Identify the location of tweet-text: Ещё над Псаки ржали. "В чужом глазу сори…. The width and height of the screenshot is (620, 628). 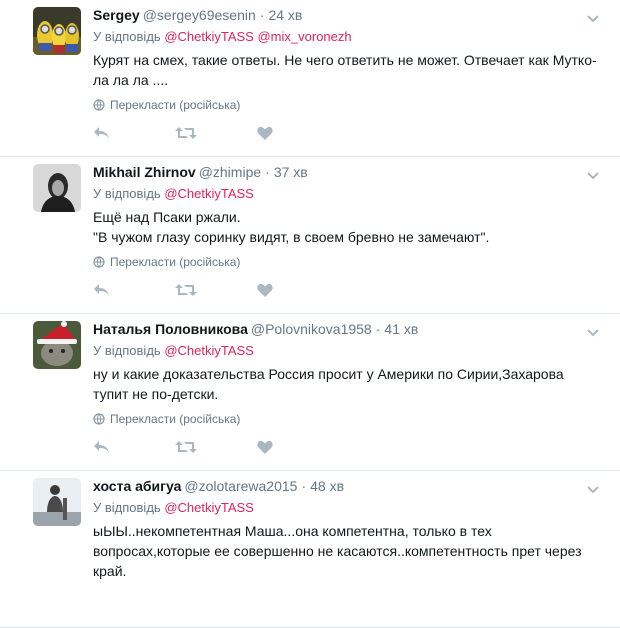
(345, 227).